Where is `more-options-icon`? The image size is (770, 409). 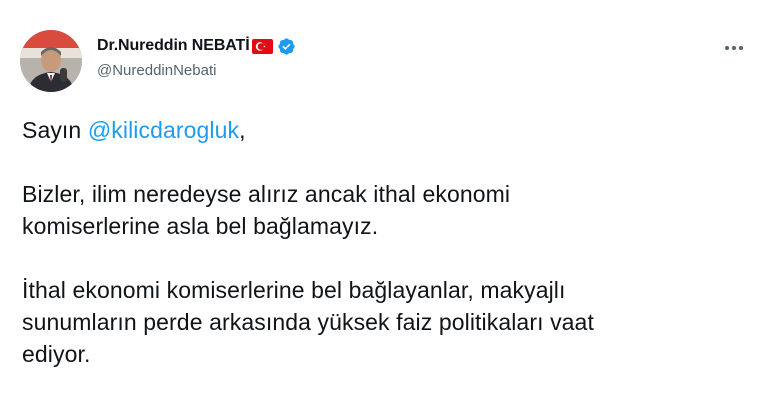
more-options-icon is located at coordinates (734, 47).